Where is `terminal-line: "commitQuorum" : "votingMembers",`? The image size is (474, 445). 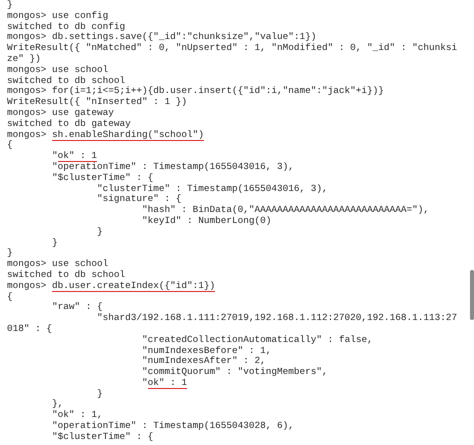
terminal-line: "commitQuorum" : "votingMembers", is located at coordinates (234, 372).